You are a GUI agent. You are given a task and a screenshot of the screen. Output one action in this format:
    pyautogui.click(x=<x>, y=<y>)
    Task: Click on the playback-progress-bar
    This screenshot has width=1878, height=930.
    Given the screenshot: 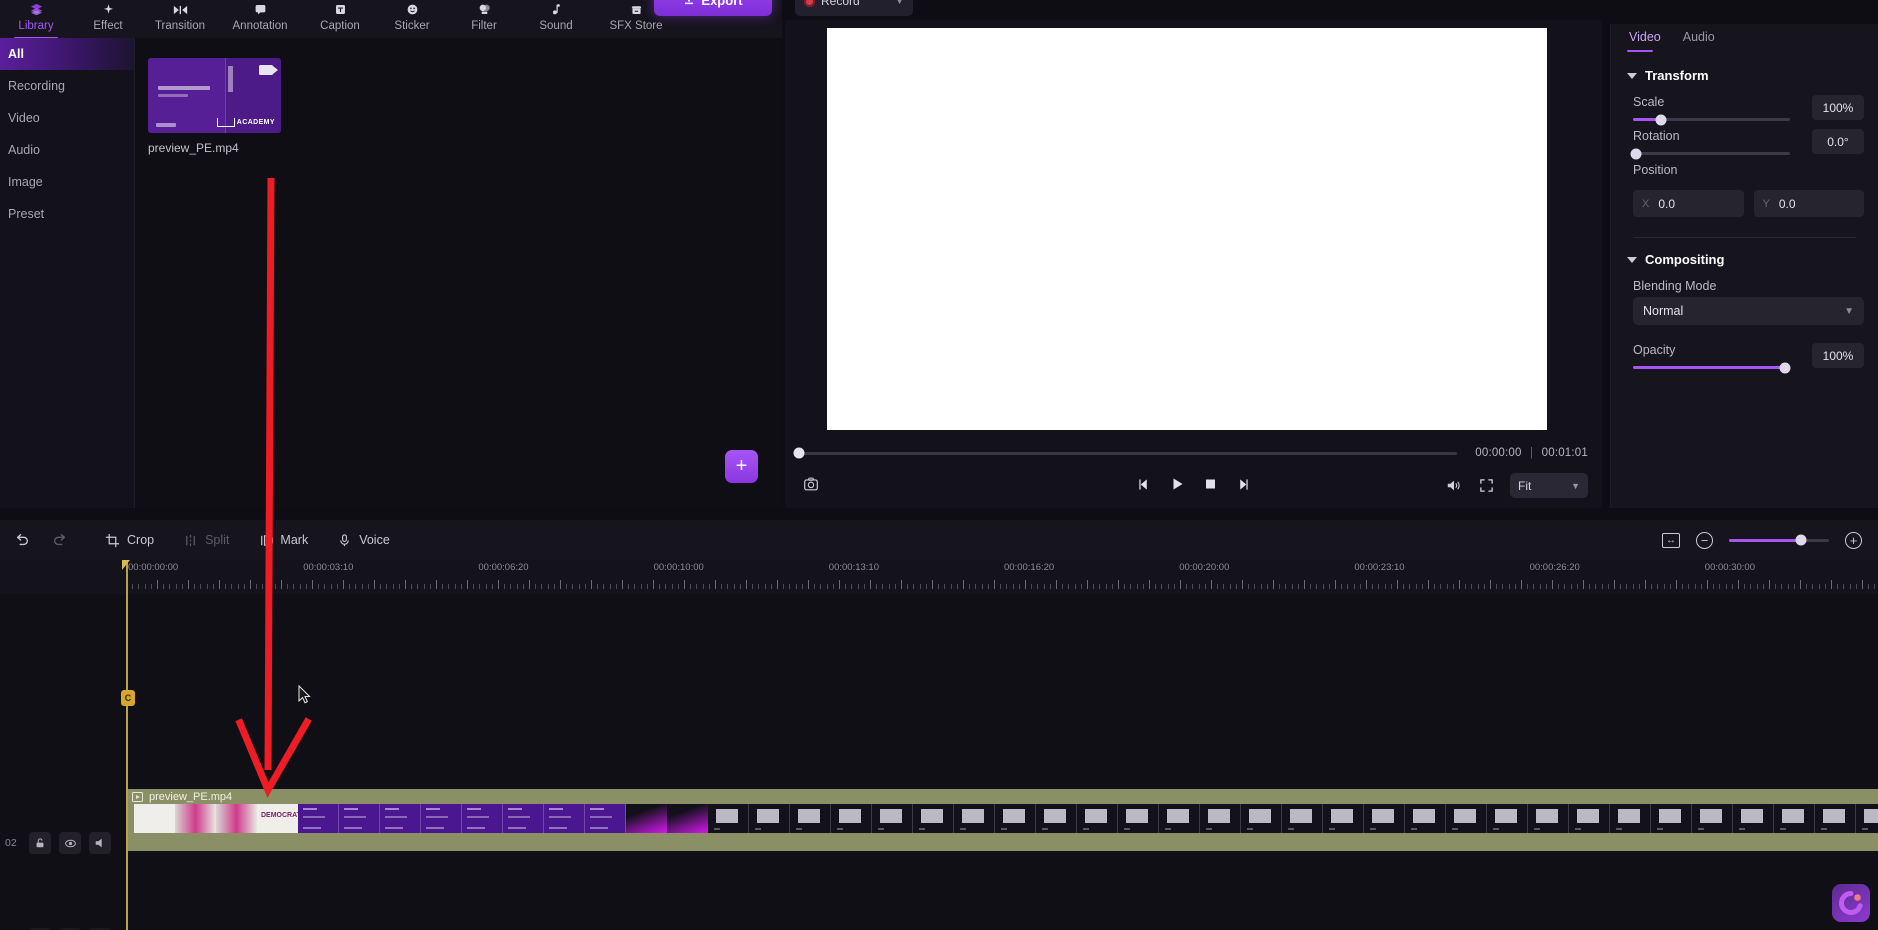 What is the action you would take?
    pyautogui.click(x=1125, y=453)
    